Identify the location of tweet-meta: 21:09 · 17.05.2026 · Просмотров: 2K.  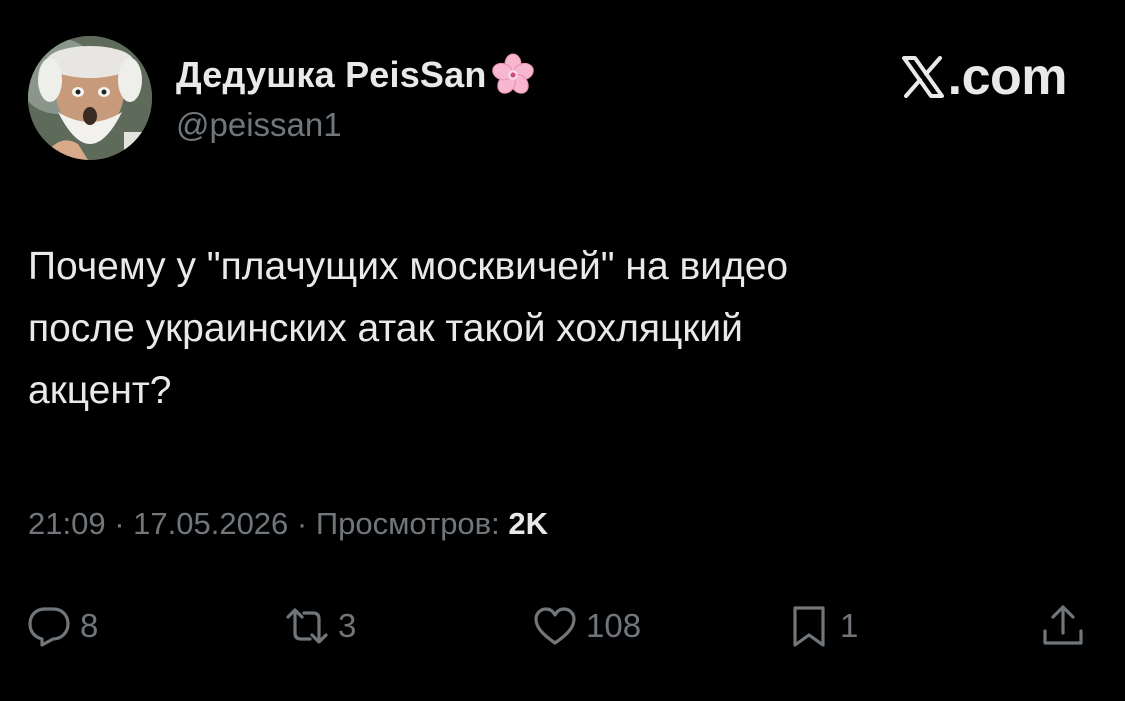
(288, 524).